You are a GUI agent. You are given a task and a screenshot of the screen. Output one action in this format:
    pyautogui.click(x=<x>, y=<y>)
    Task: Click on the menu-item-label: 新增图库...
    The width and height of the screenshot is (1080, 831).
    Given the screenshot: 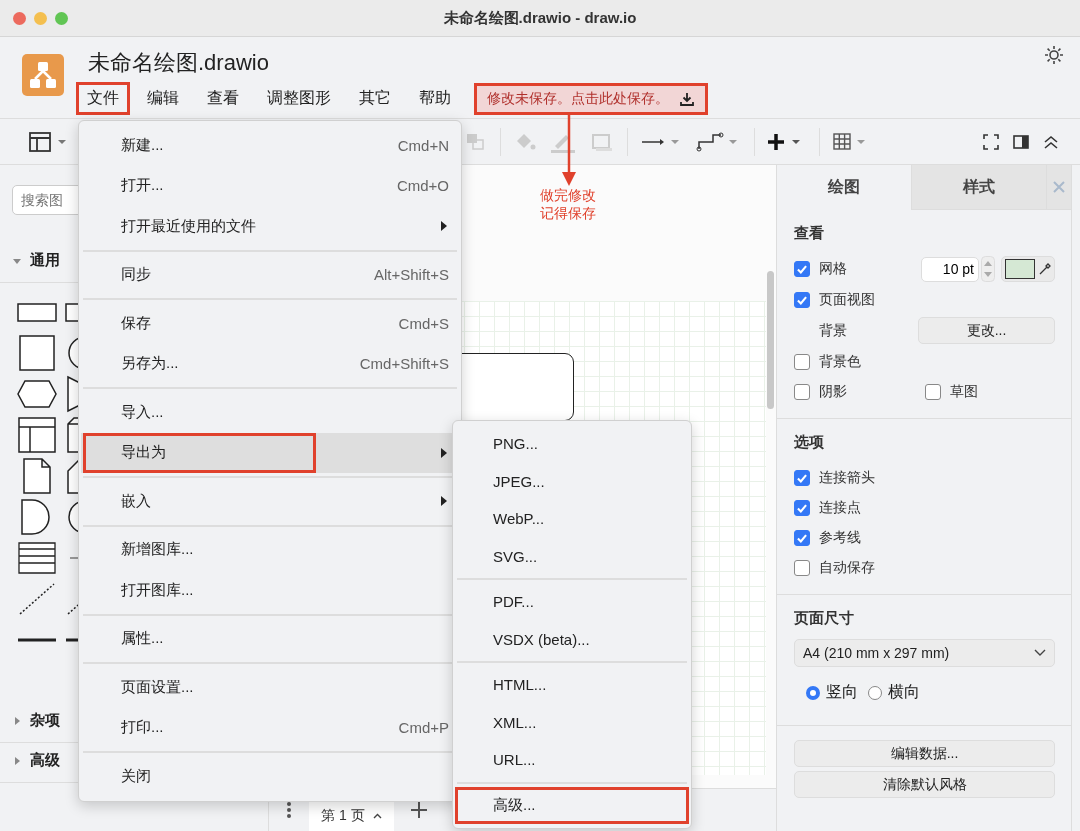 What is the action you would take?
    pyautogui.click(x=157, y=549)
    